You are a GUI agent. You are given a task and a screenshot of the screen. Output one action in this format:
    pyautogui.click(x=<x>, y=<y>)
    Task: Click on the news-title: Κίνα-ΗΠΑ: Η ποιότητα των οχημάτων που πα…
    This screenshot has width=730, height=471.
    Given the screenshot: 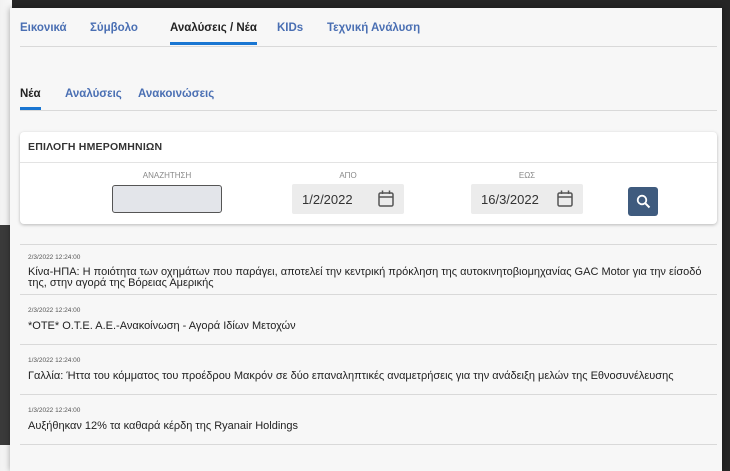 What is the action you would take?
    pyautogui.click(x=368, y=278)
    